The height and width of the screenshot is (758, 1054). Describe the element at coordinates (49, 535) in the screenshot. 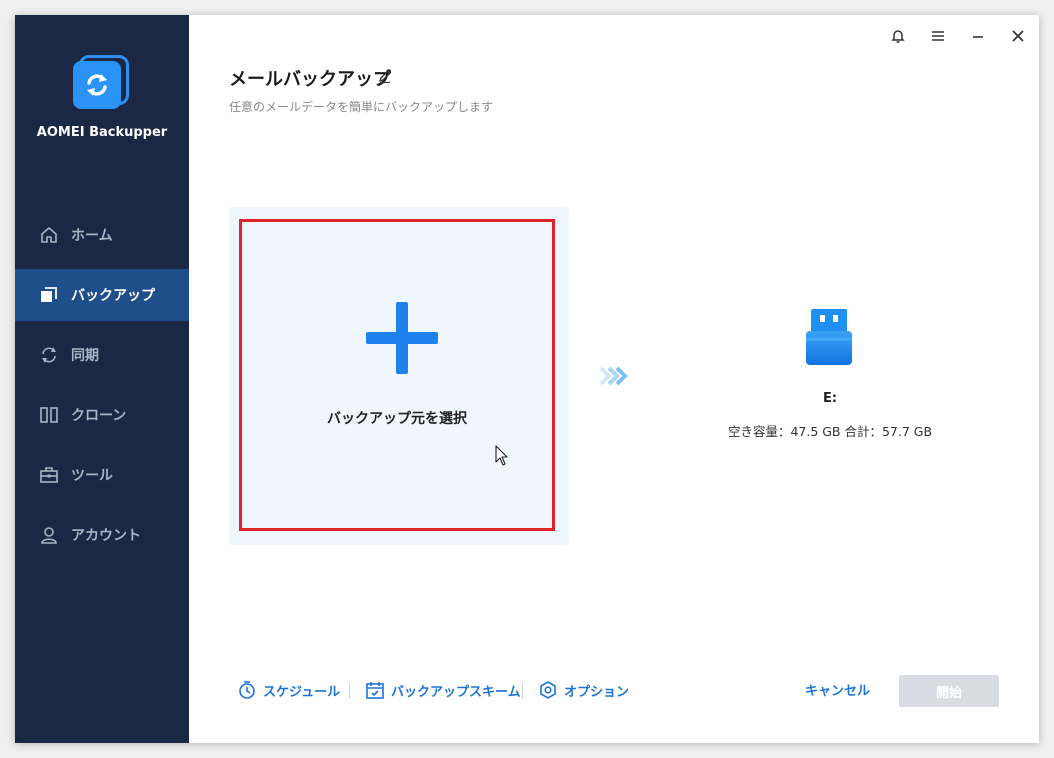

I see `user-icon` at that location.